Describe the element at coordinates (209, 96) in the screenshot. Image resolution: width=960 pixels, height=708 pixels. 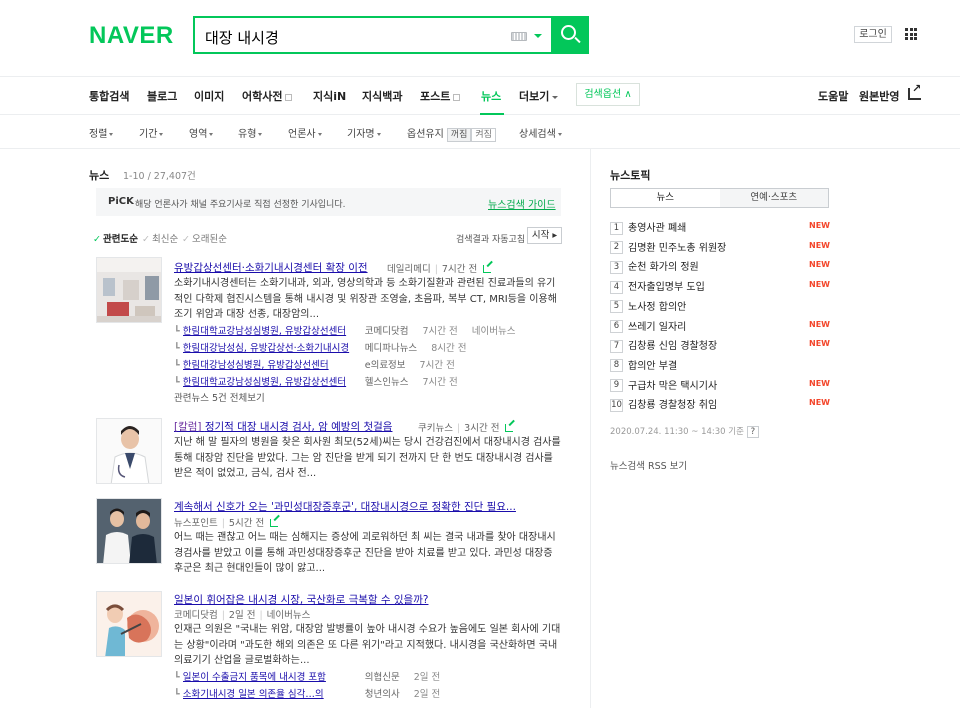
I see `tab-images: 이미지` at that location.